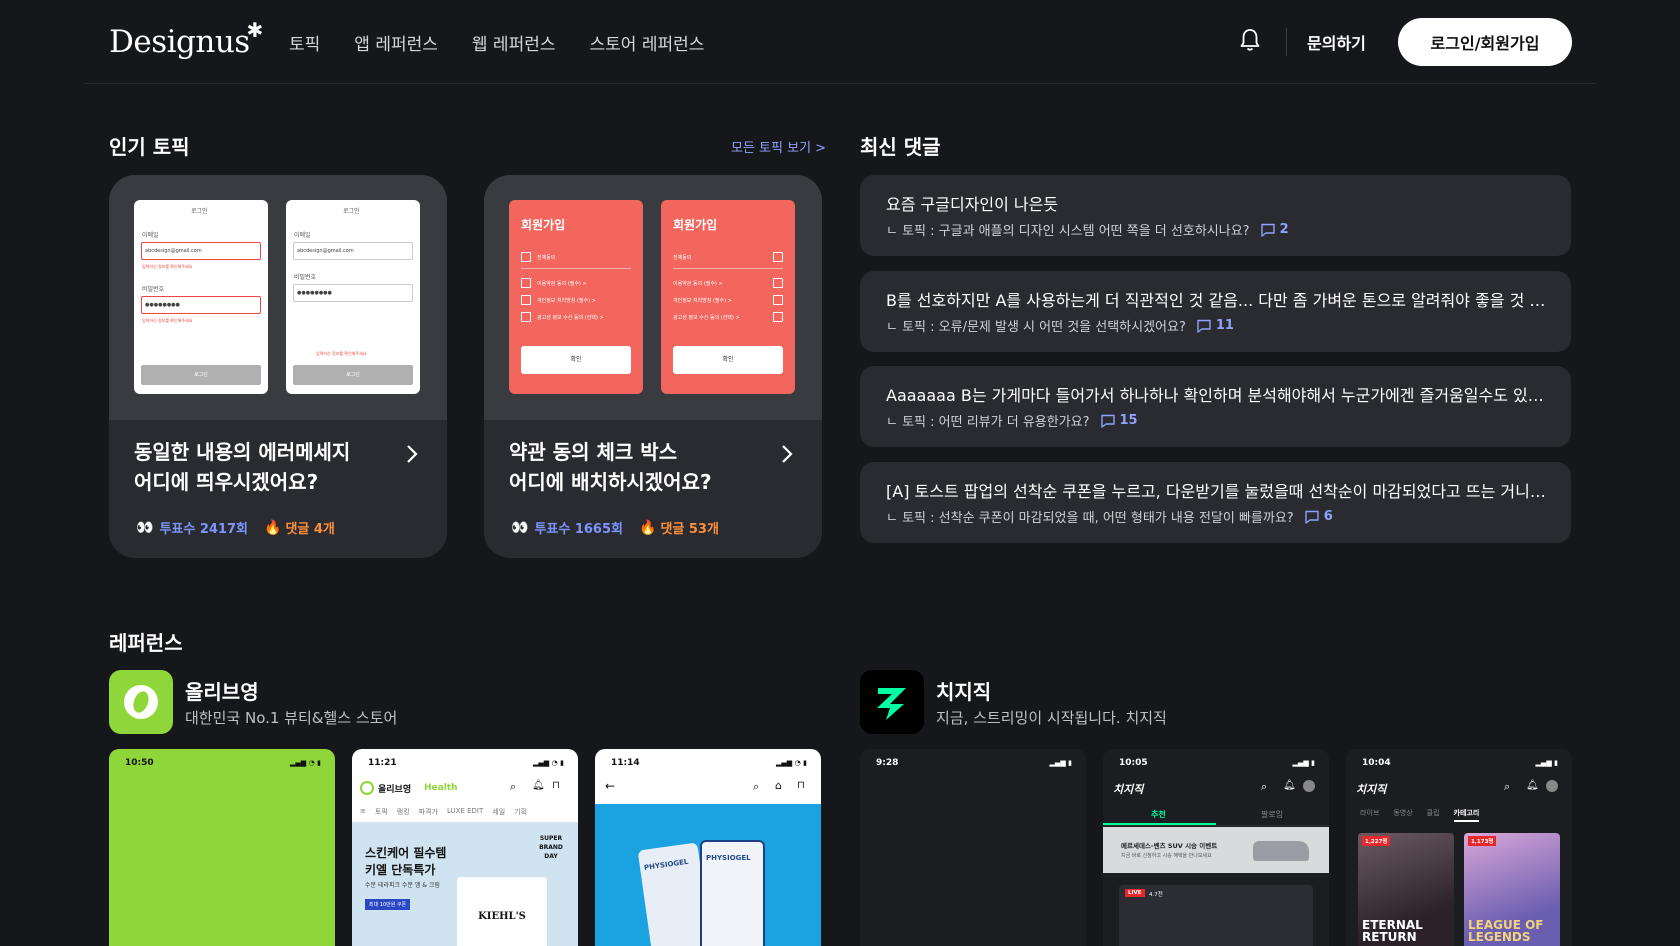 This screenshot has height=946, width=1680. I want to click on viewer-count: 1,173명, so click(1482, 841).